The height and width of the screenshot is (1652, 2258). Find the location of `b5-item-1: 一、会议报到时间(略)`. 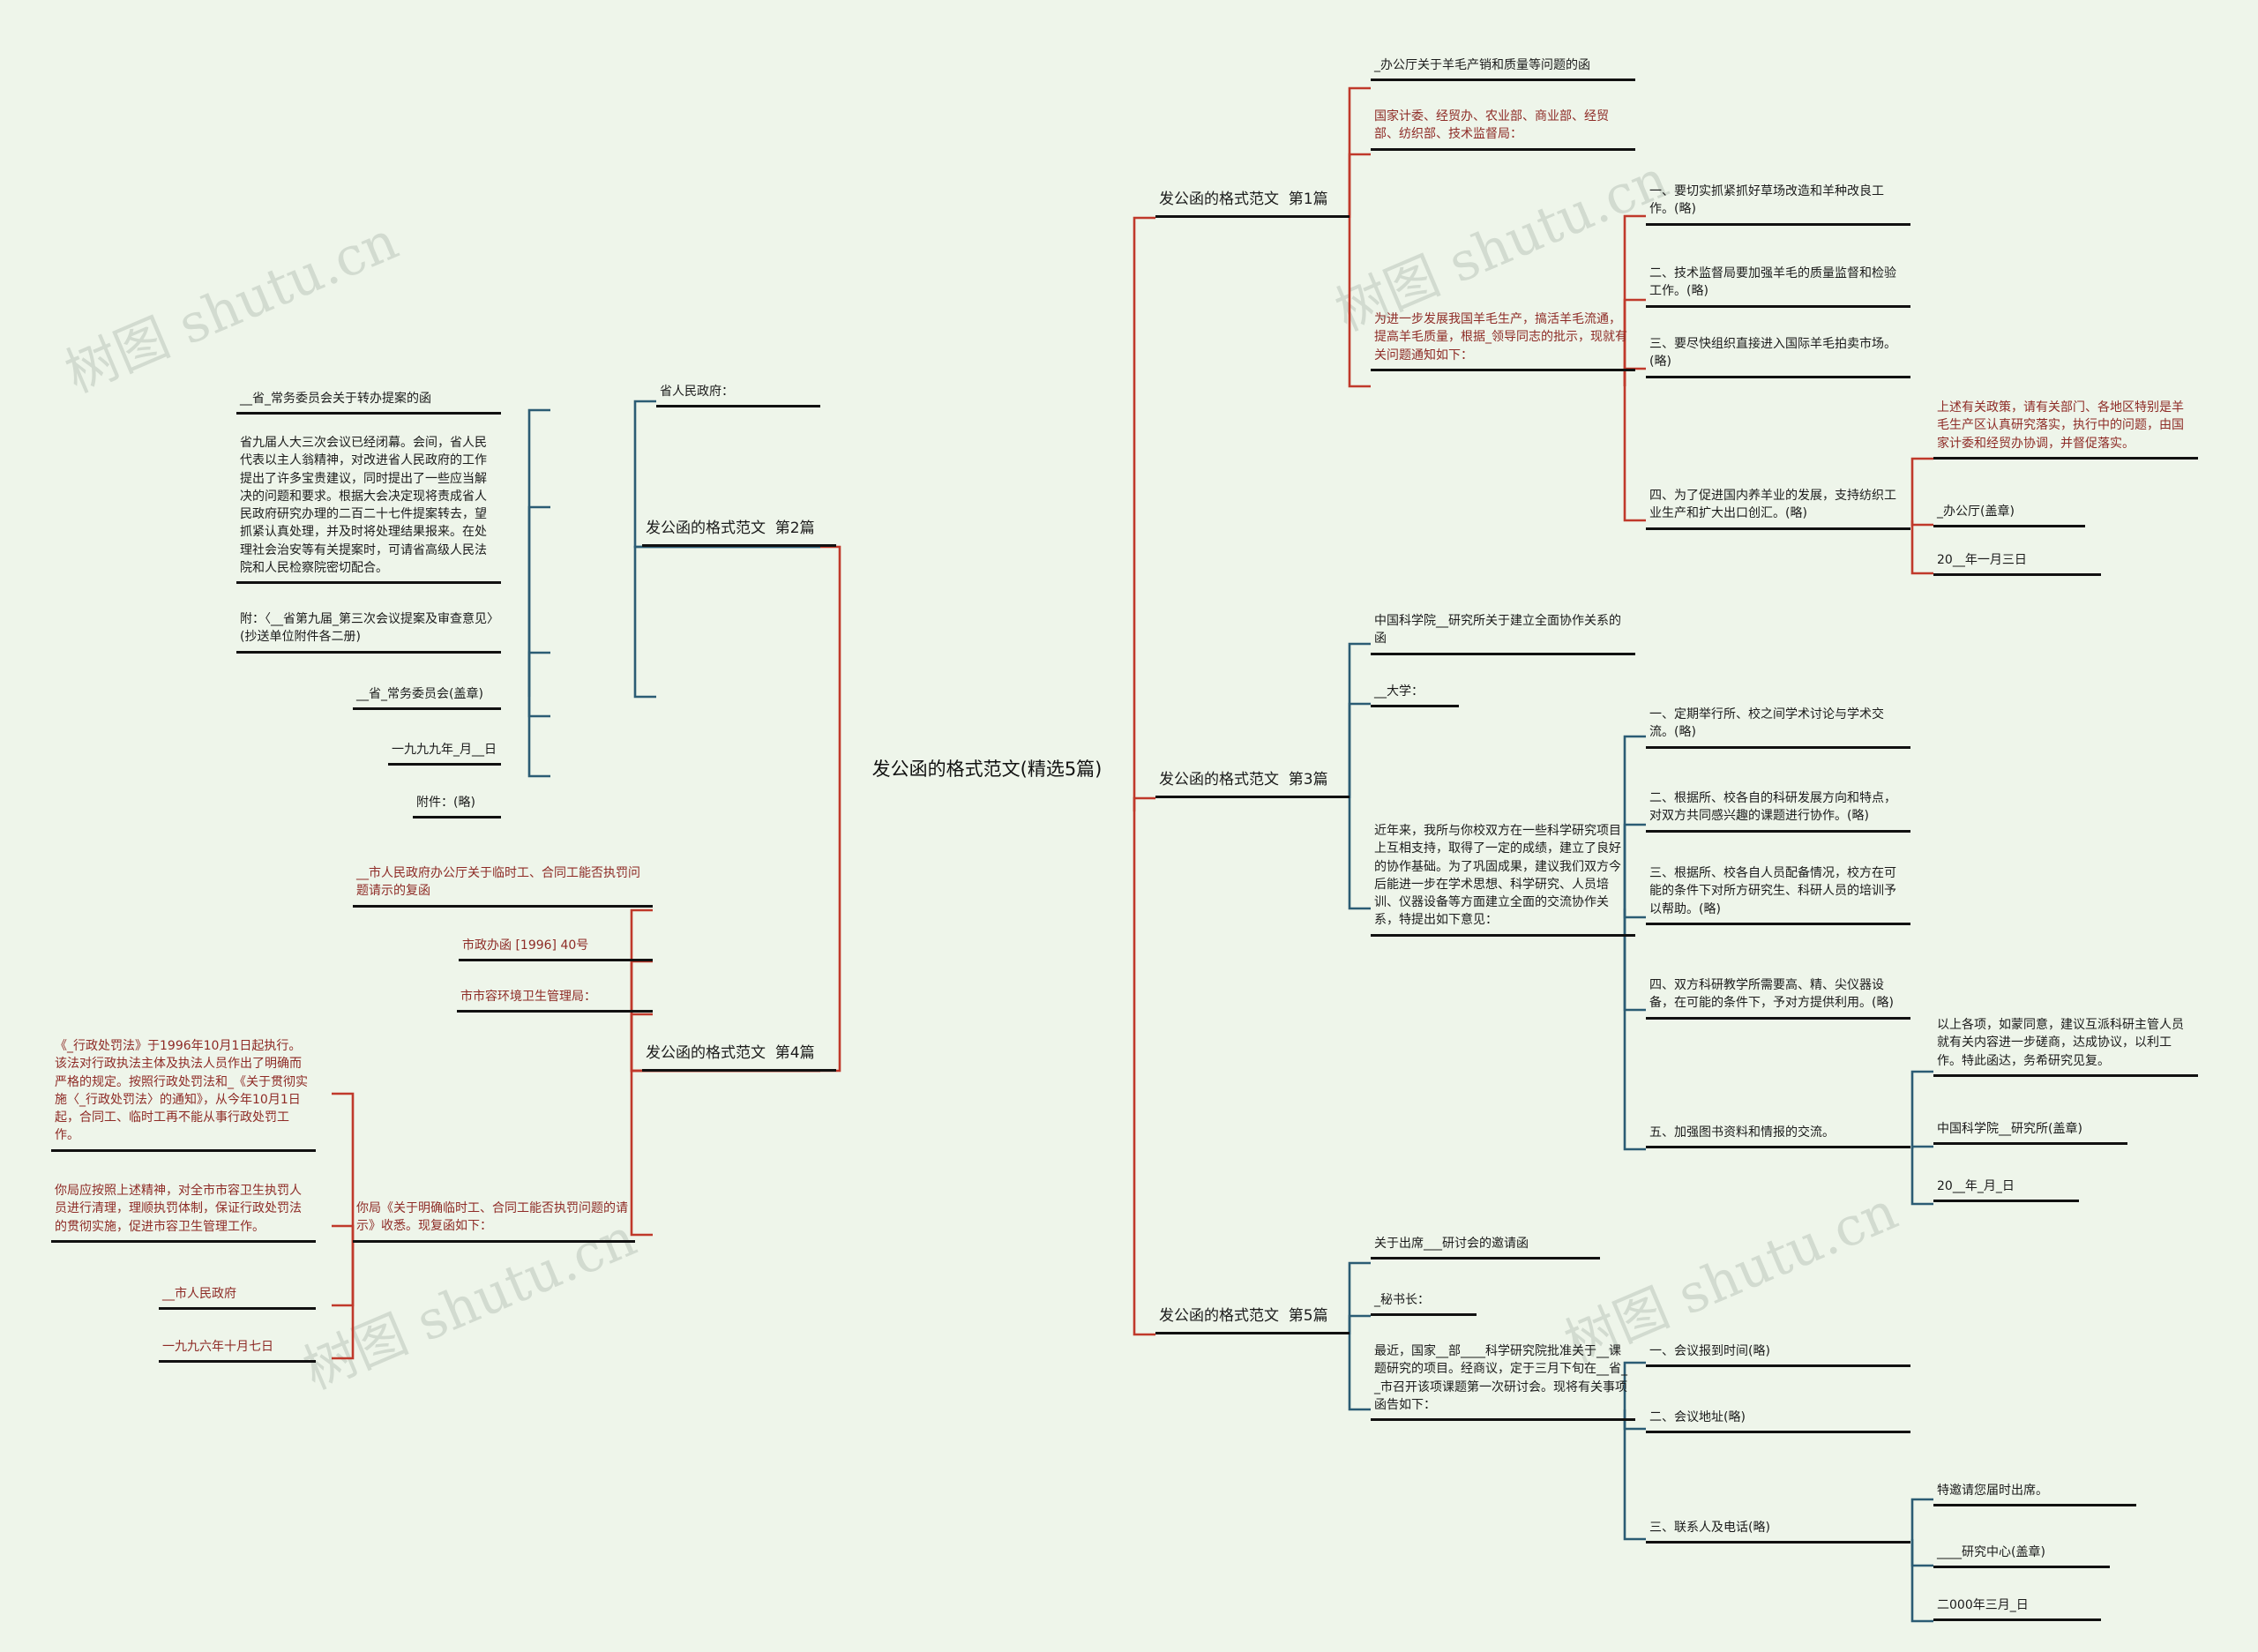

b5-item-1: 一、会议报到时间(略) is located at coordinates (1778, 1354).